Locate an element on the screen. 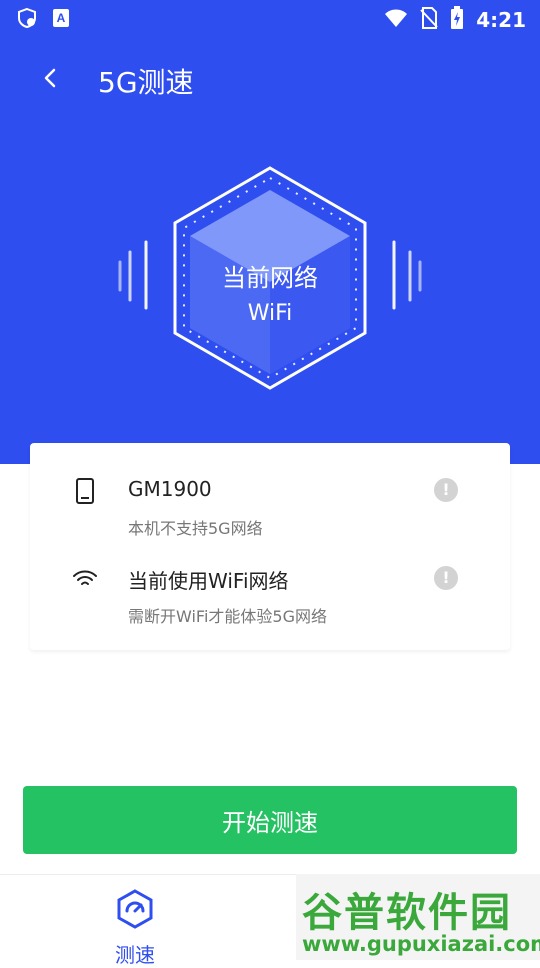 This screenshot has width=540, height=968. a-badge-icon: A is located at coordinates (61, 20).